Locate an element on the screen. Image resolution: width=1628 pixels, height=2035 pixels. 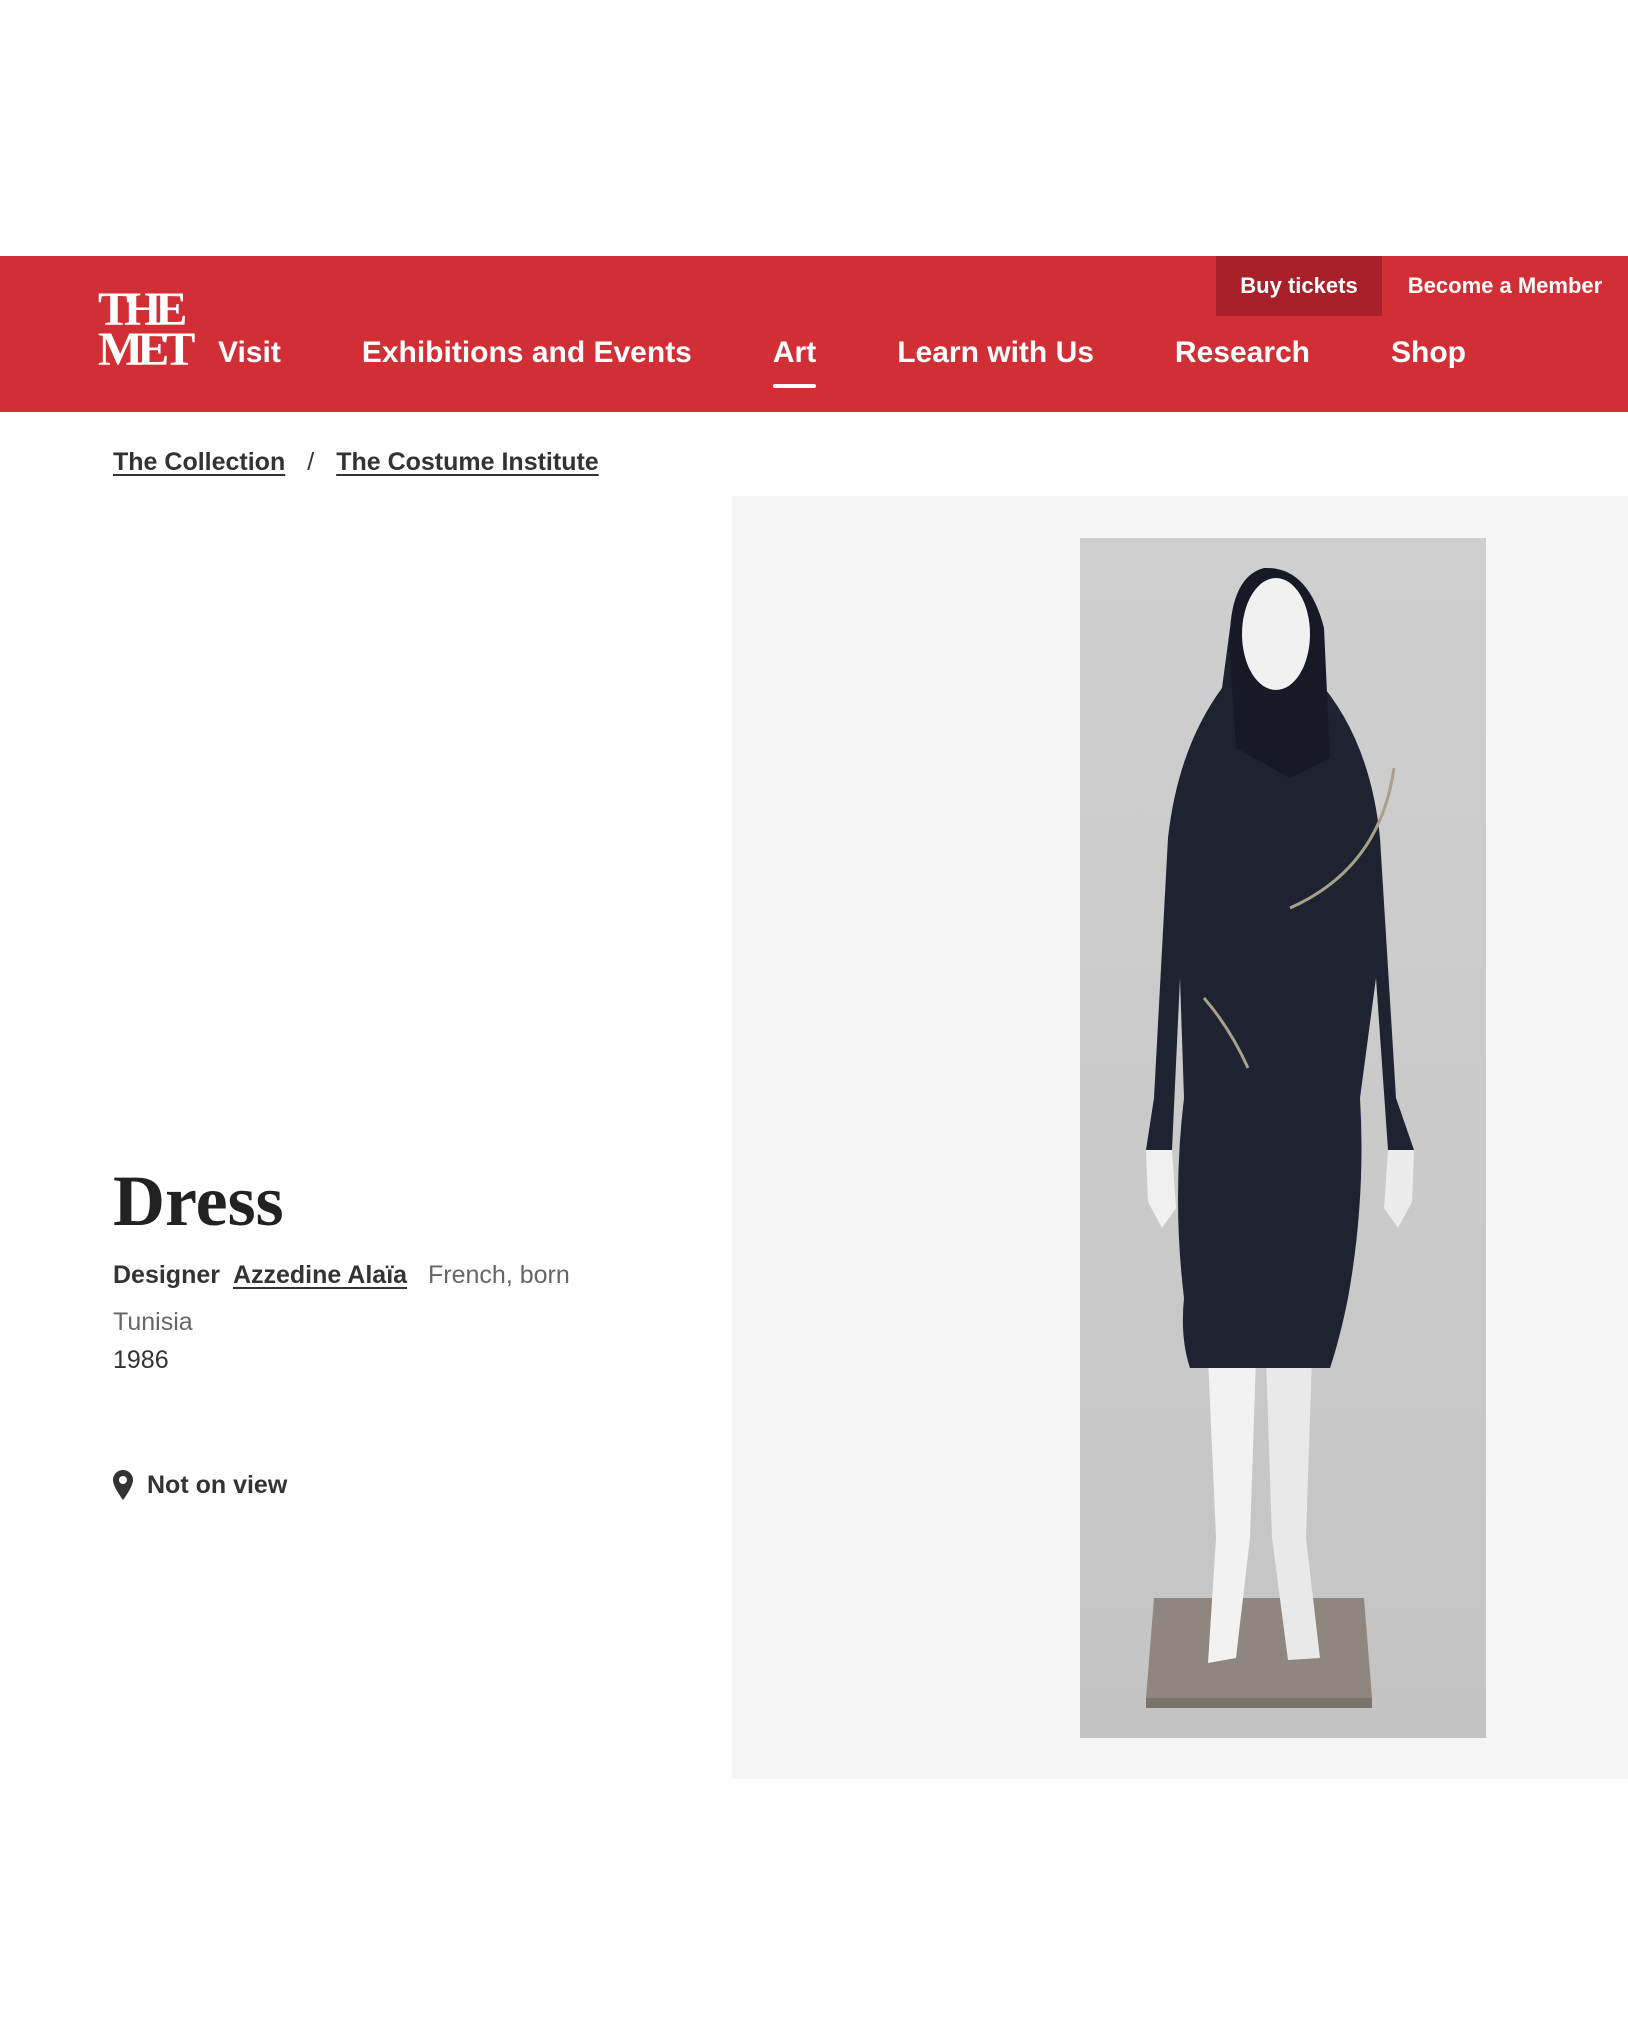
top-blank-area is located at coordinates (814, 128).